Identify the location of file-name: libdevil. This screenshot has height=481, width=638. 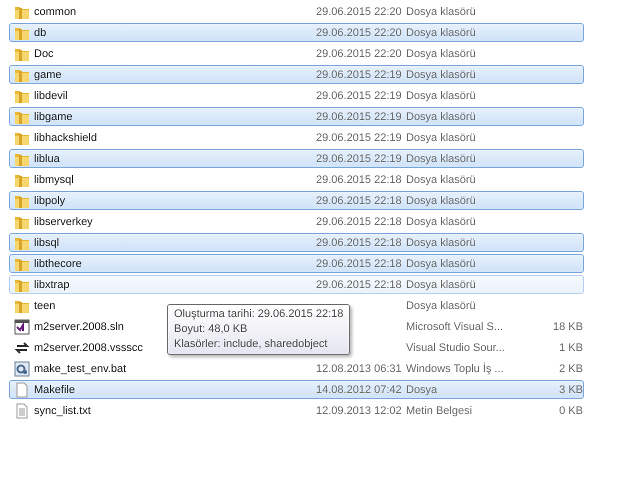
(51, 96).